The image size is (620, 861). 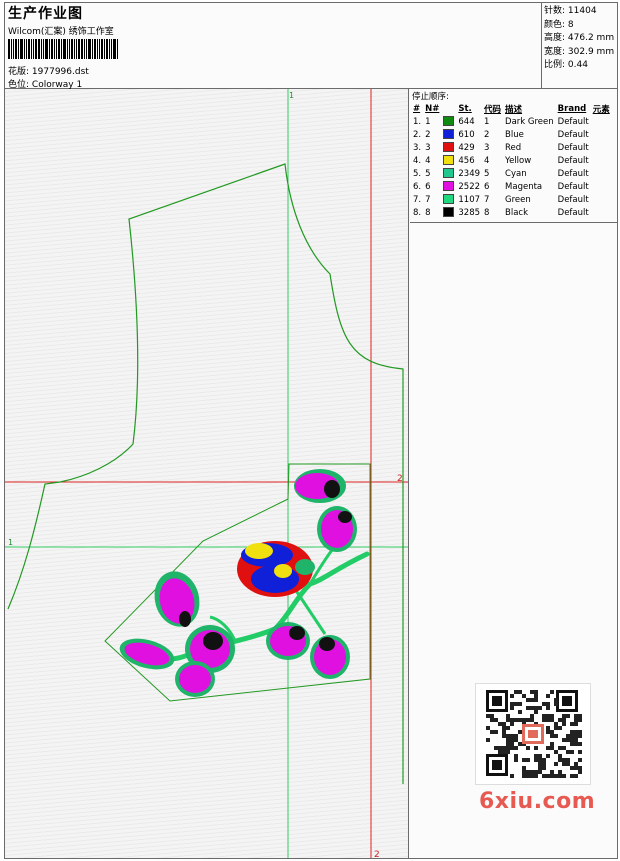 I want to click on table-row: 8. 8 3285 8 Black Default, so click(x=511, y=212).